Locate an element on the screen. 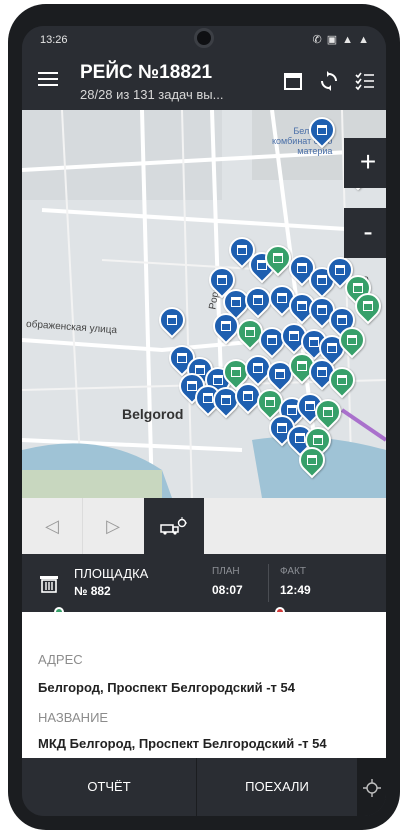  fact-value: 12:49 is located at coordinates (295, 590).